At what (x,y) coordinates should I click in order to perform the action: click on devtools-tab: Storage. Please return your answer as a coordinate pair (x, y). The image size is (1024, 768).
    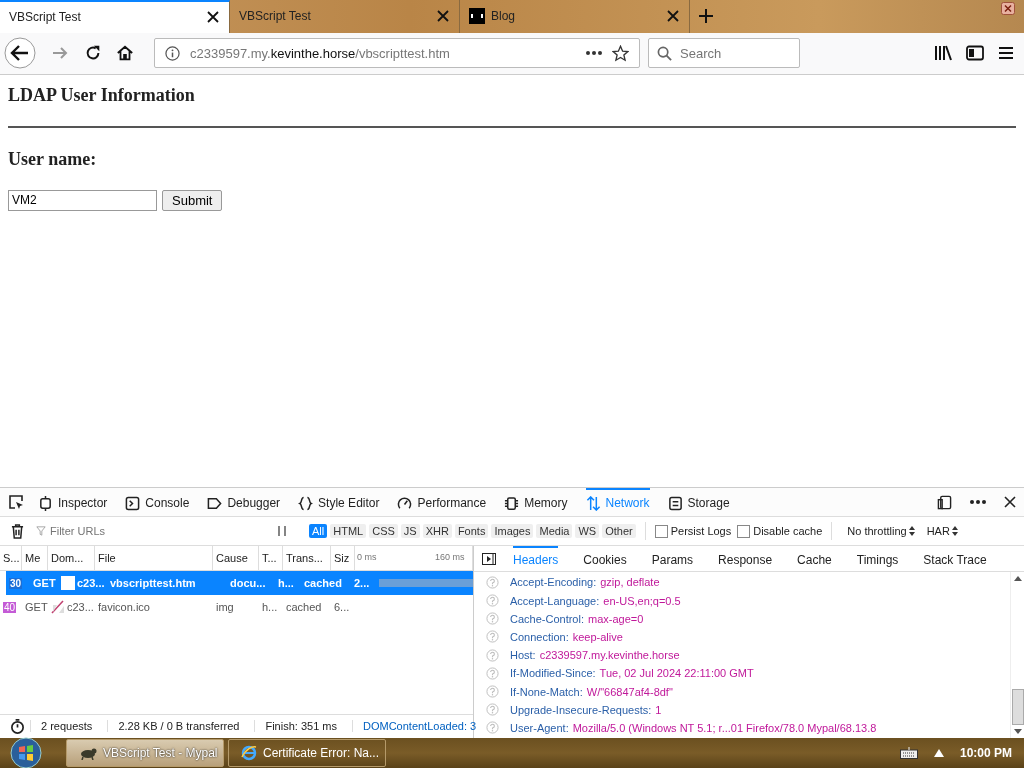
    Looking at the image, I should click on (698, 502).